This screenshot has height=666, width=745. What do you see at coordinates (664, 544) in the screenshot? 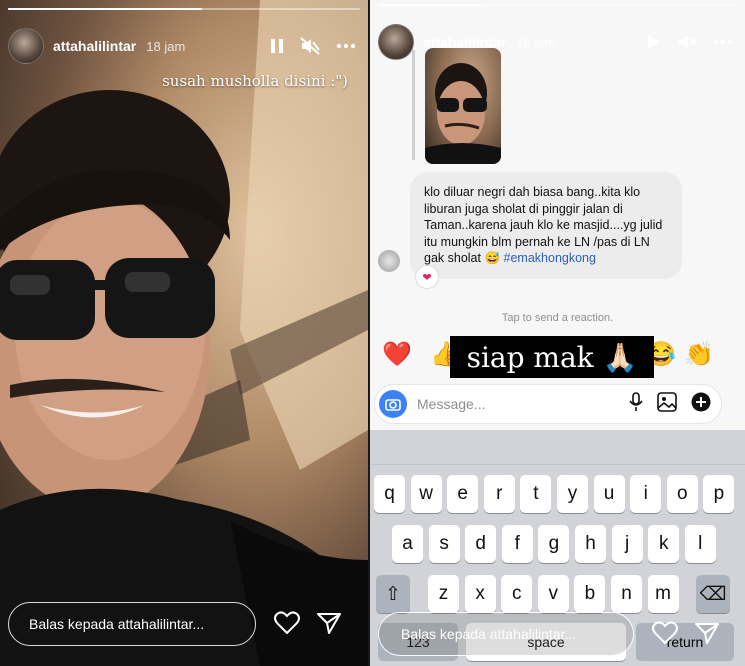
I see `key-k: k` at bounding box center [664, 544].